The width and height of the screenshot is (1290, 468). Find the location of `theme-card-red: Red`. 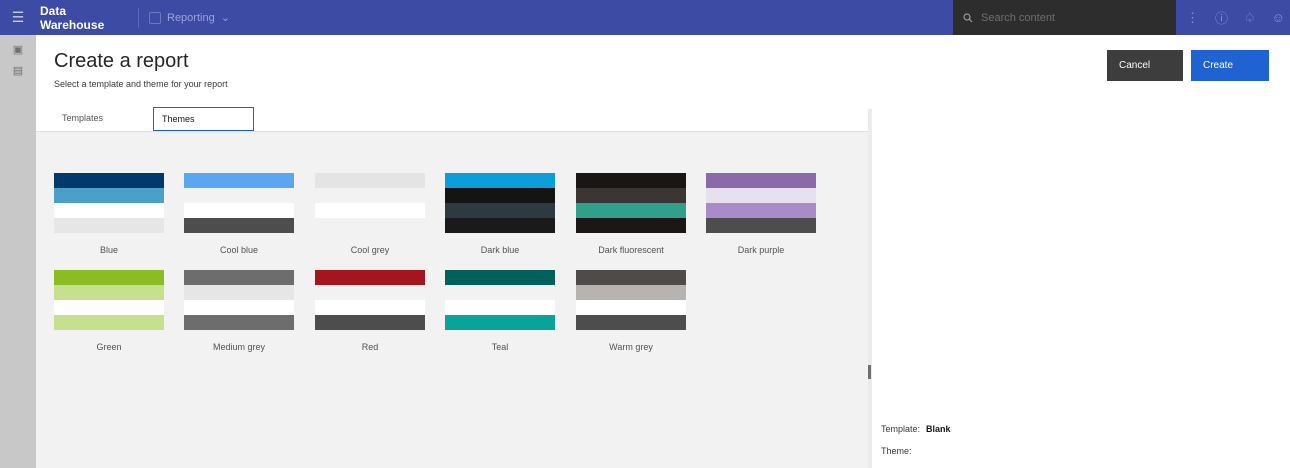

theme-card-red: Red is located at coordinates (370, 311).